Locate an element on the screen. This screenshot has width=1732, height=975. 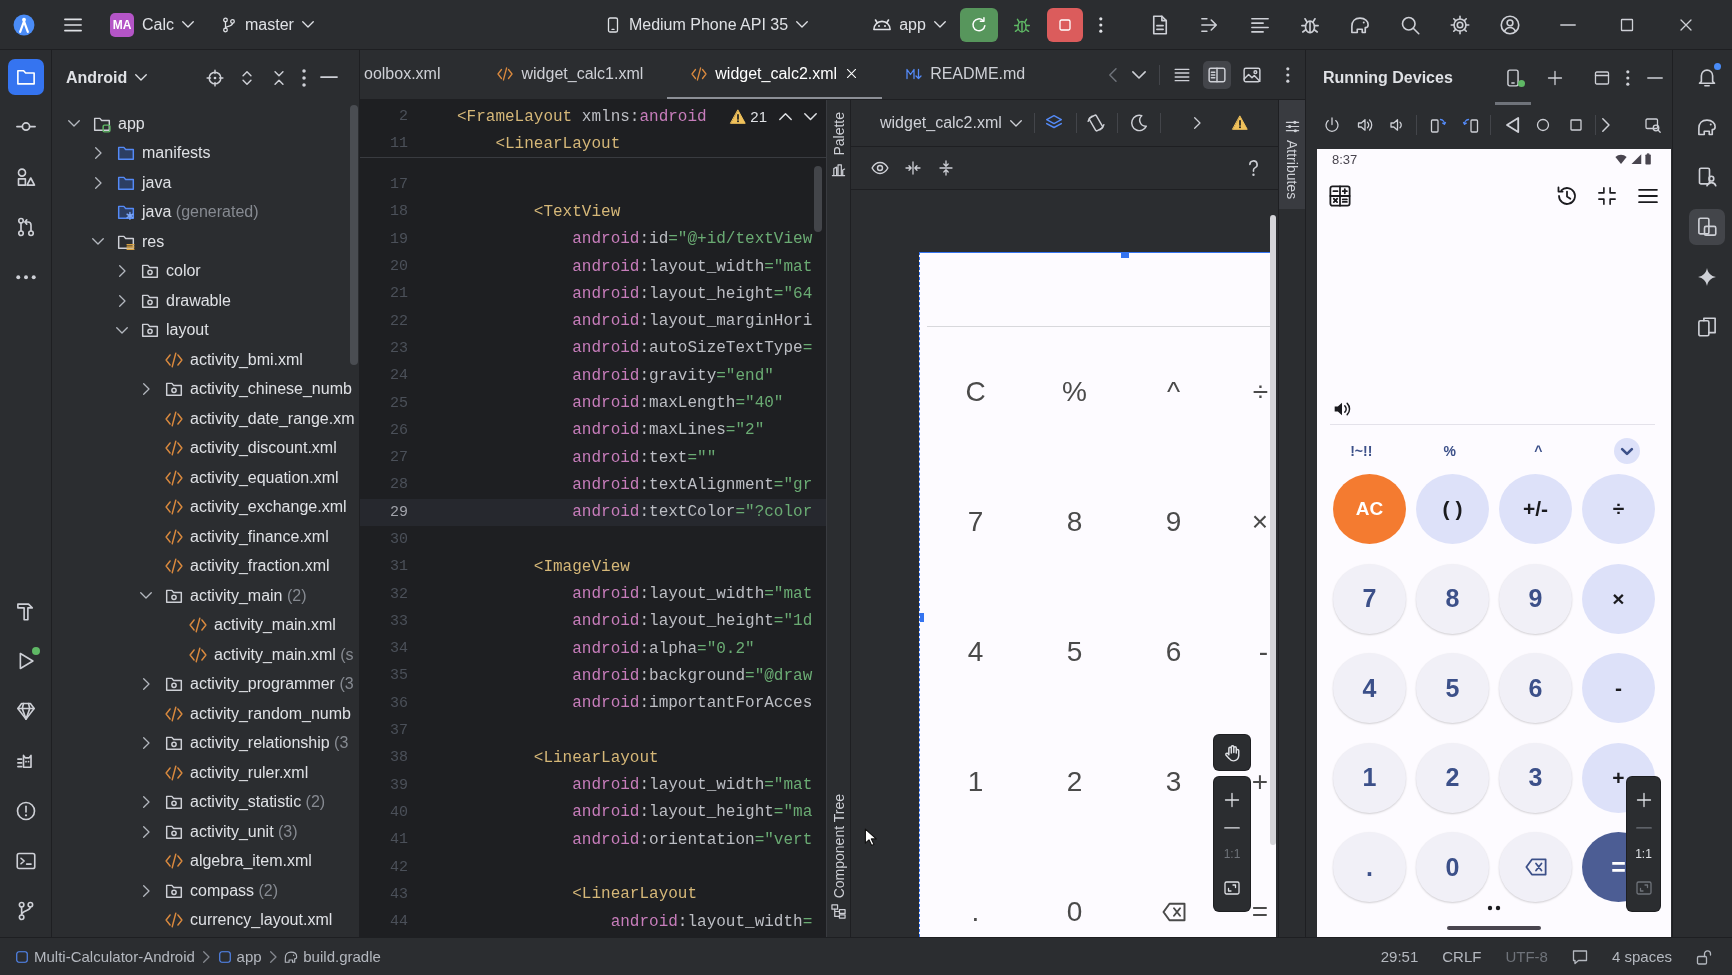
account-icon is located at coordinates (1510, 24).